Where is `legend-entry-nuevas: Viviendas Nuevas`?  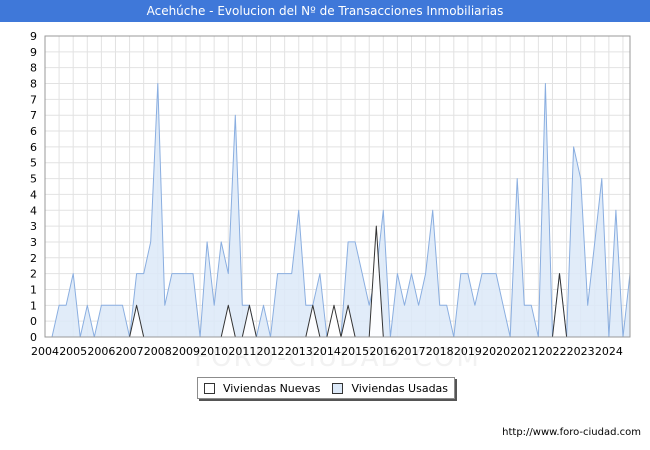
legend-entry-nuevas: Viviendas Nuevas is located at coordinates (262, 388).